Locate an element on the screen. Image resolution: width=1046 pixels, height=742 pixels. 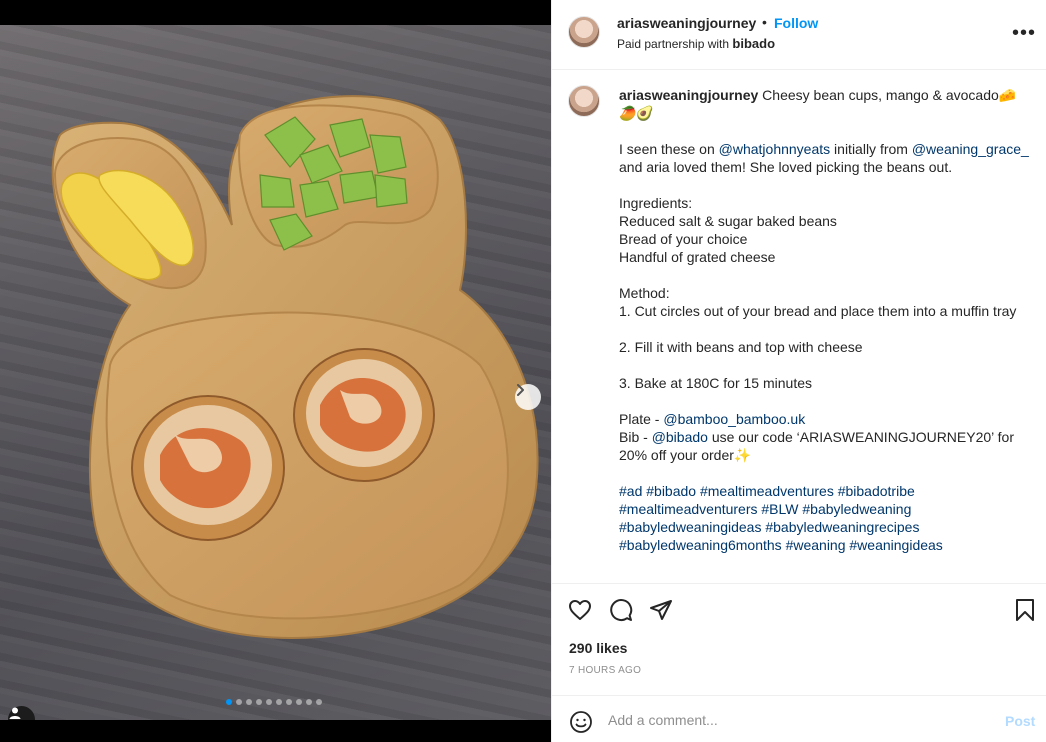
heart-icon is located at coordinates (580, 610).